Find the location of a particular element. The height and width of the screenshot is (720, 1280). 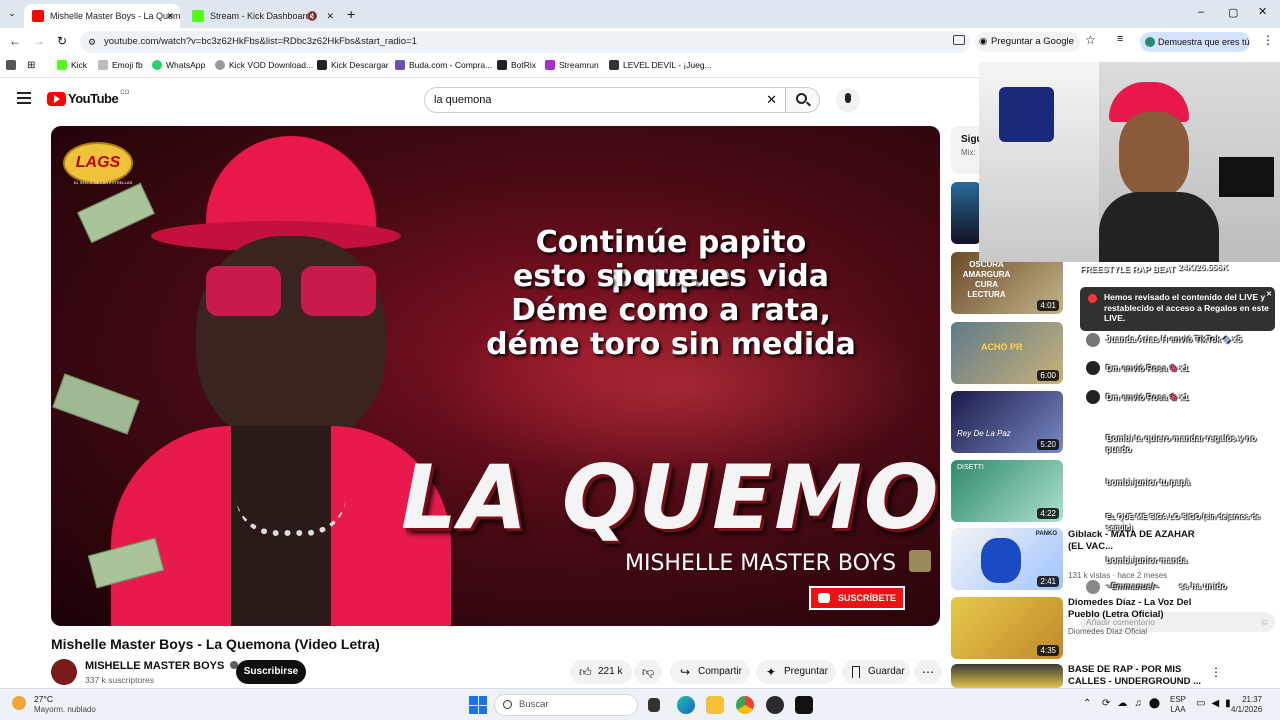

mute-icon: 🔇 is located at coordinates (312, 16).